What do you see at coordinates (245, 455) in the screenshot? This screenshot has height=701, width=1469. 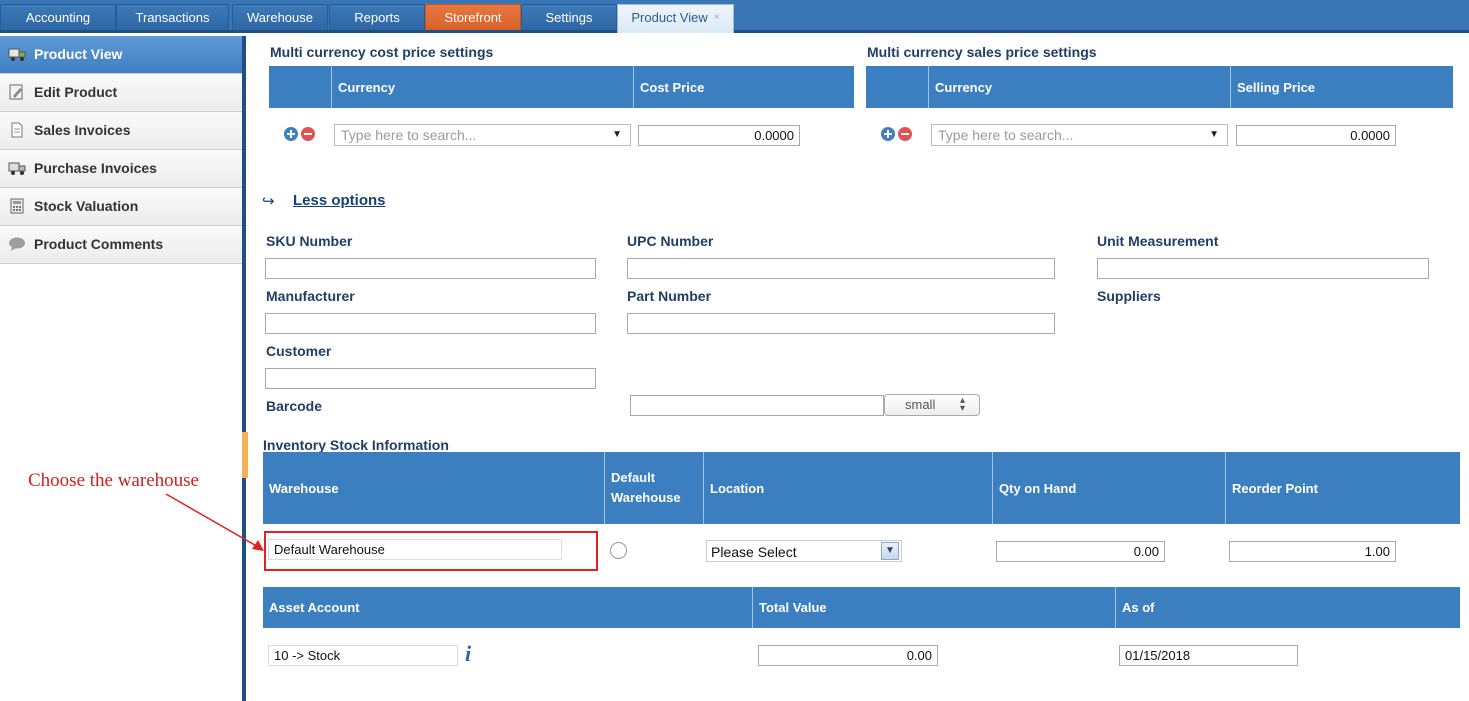 I see `collapse-handle` at bounding box center [245, 455].